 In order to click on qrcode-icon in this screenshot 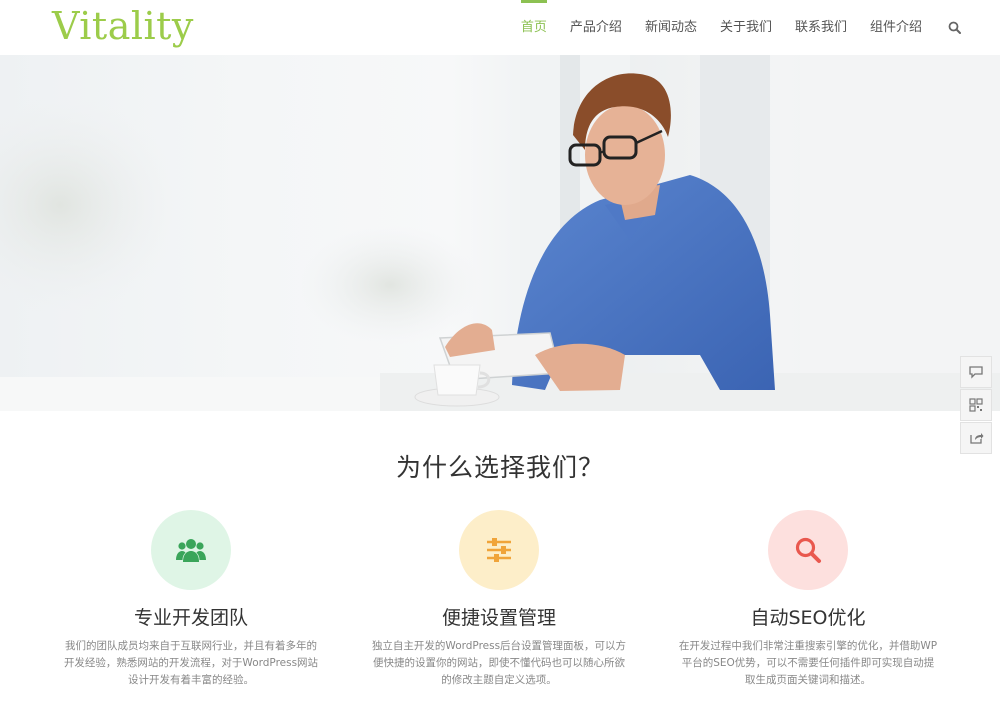, I will do `click(976, 405)`.